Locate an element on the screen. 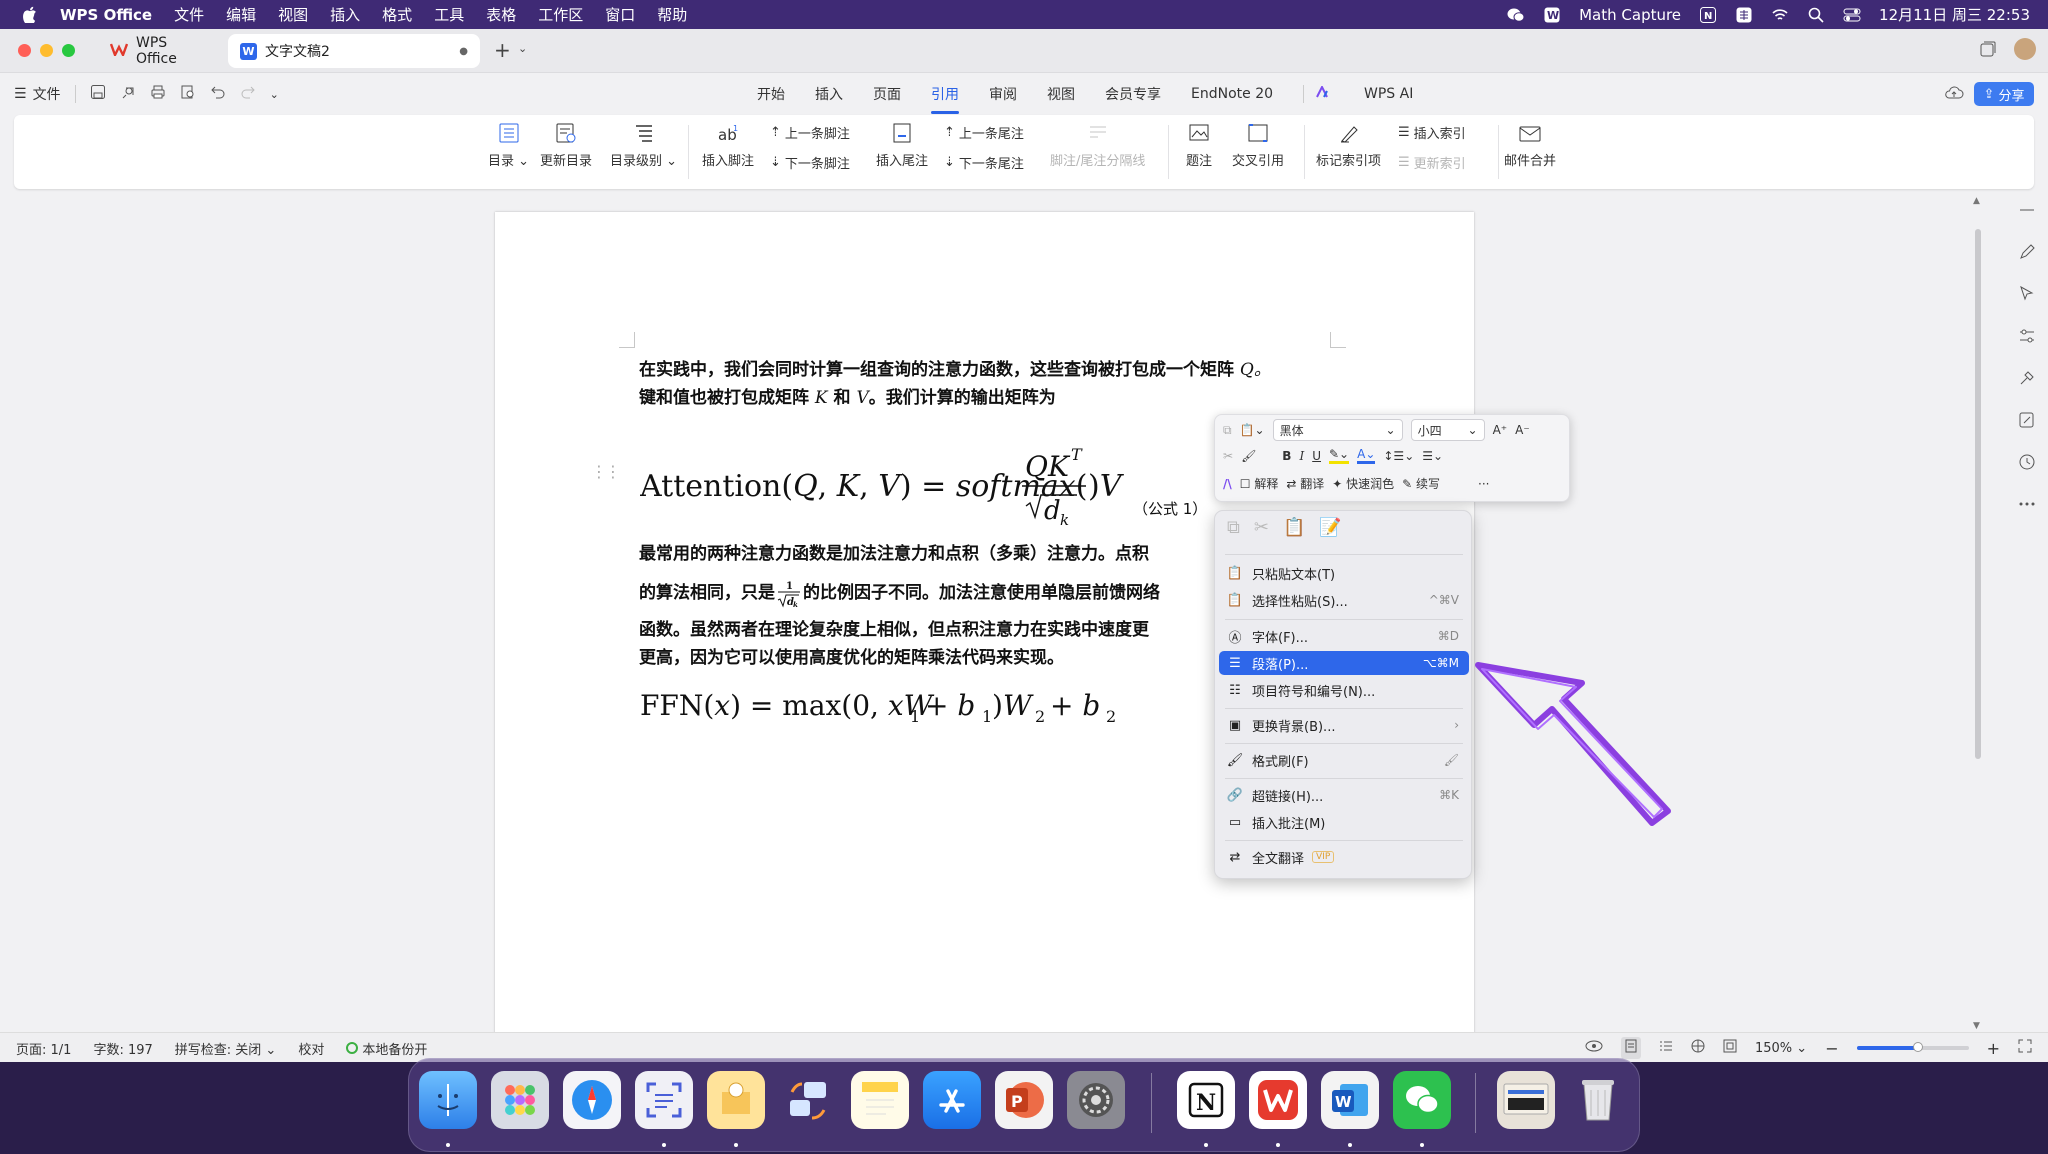 This screenshot has height=1154, width=2048. font-size-select: 小四 ⌄ is located at coordinates (1447, 430).